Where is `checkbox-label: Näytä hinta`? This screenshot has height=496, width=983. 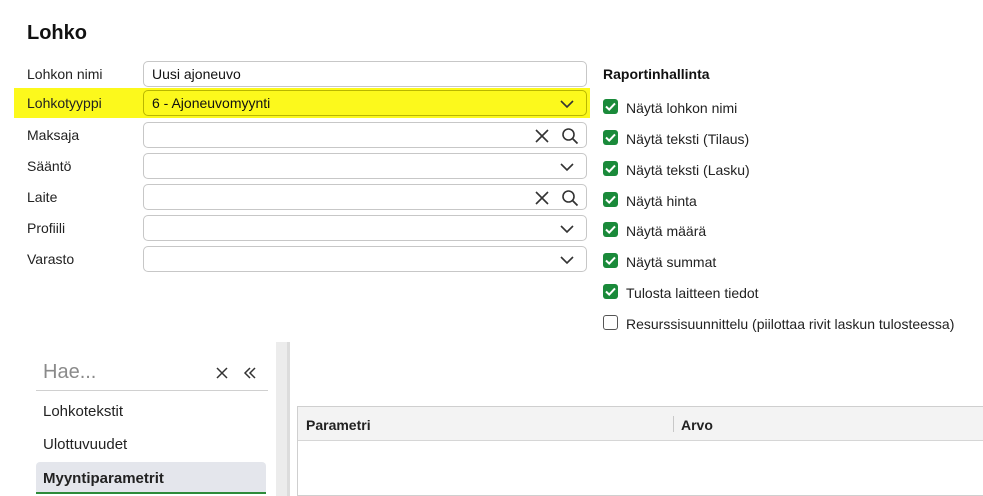 checkbox-label: Näytä hinta is located at coordinates (661, 201).